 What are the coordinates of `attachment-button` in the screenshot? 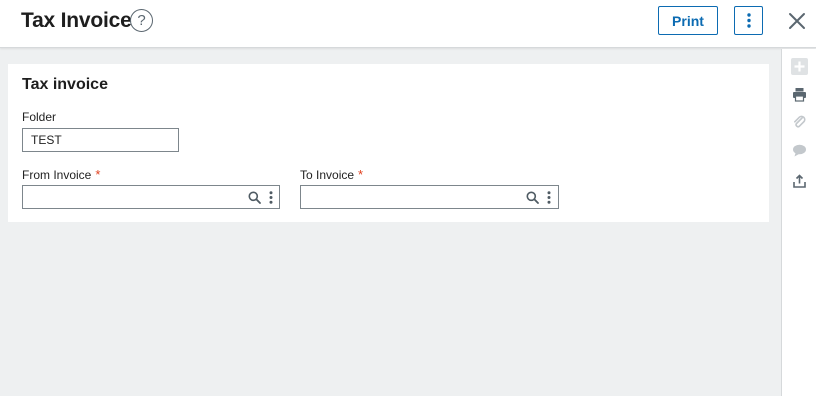 It's located at (799, 122).